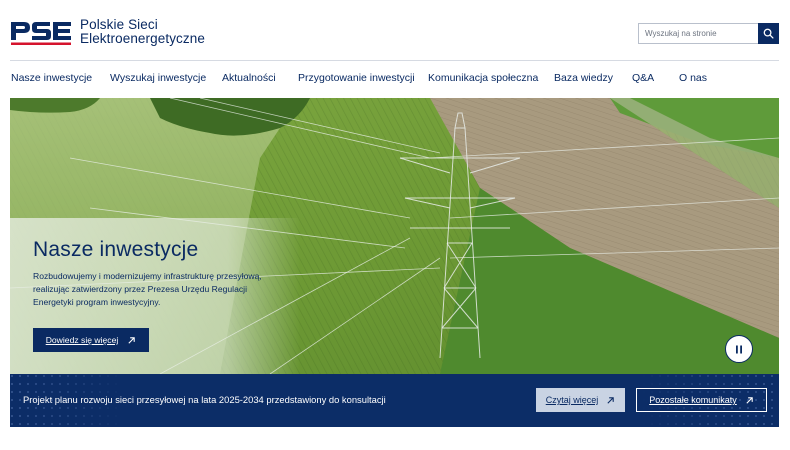  Describe the element at coordinates (583, 78) in the screenshot. I see `nav-item-baza-wiedzy: Baza wiedzy` at that location.